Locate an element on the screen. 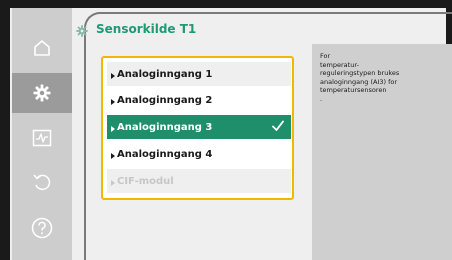 Image resolution: width=452 pixels, height=260 pixels. pulse-monitor-icon is located at coordinates (42, 138).